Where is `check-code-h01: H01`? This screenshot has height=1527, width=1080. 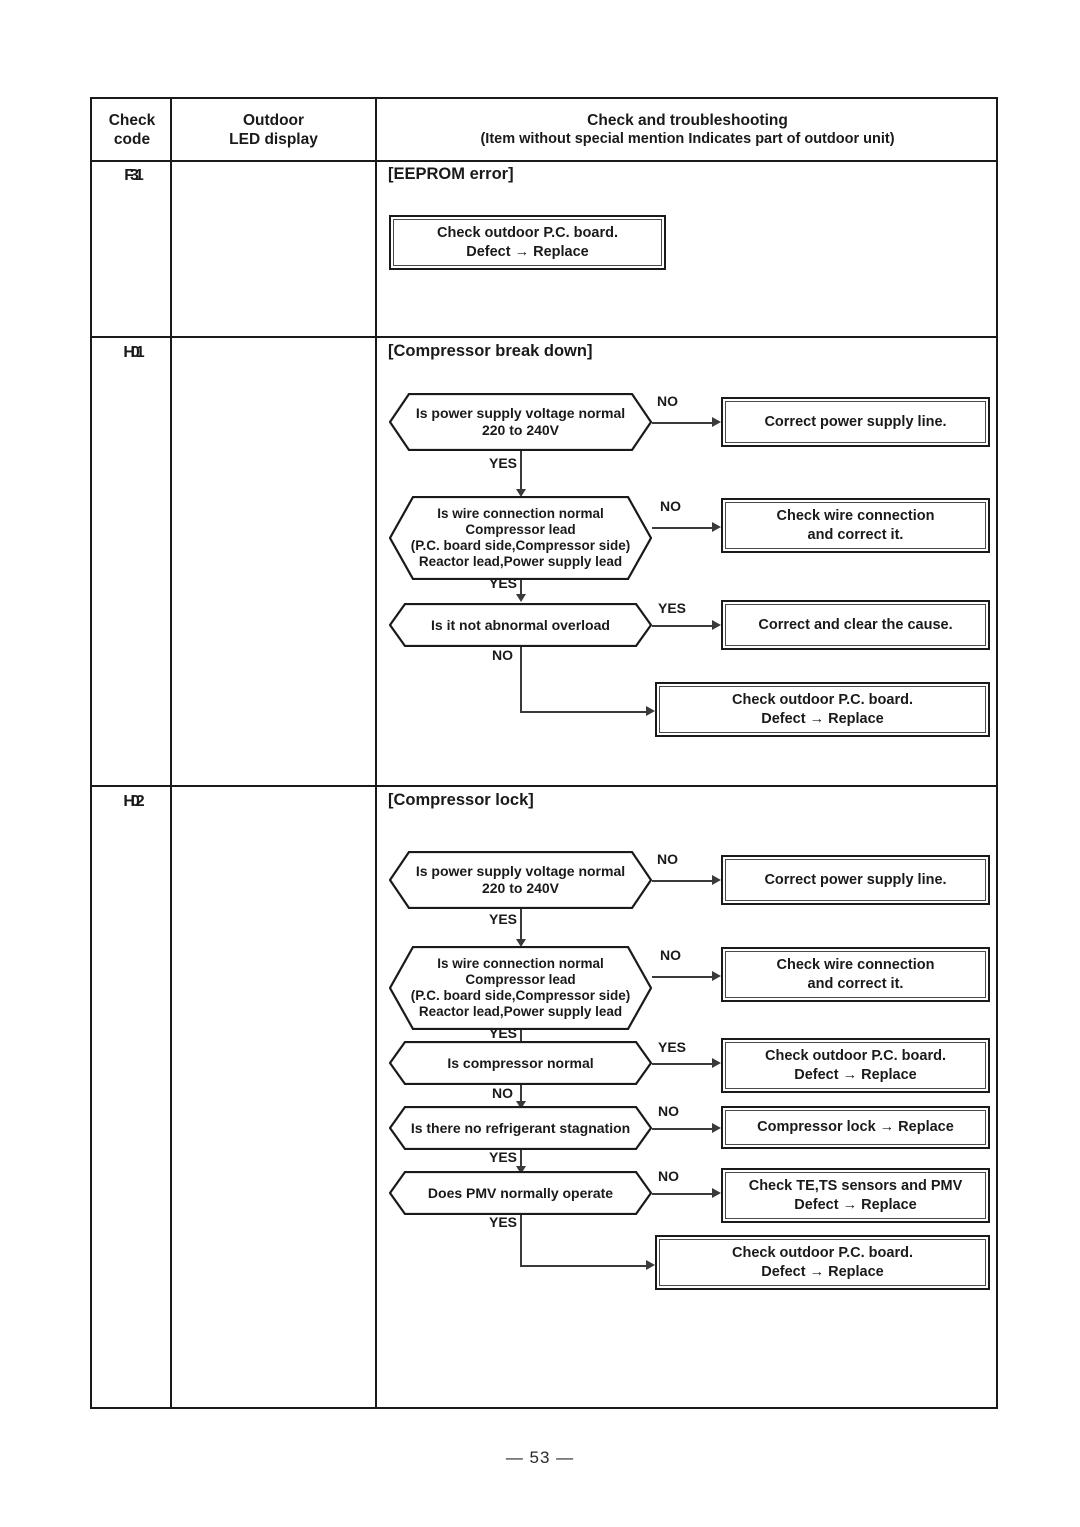 check-code-h01: H01 is located at coordinates (133, 352).